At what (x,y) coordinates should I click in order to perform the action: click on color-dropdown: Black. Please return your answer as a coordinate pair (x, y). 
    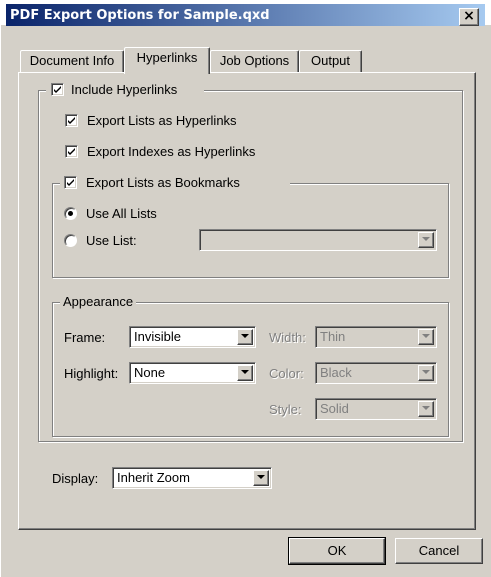
    Looking at the image, I should click on (376, 373).